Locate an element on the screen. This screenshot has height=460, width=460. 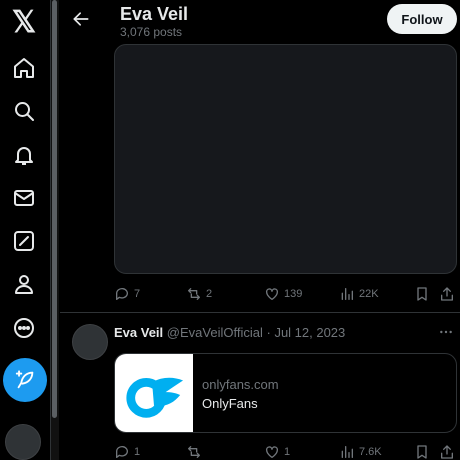
more-circle-icon is located at coordinates (24, 328).